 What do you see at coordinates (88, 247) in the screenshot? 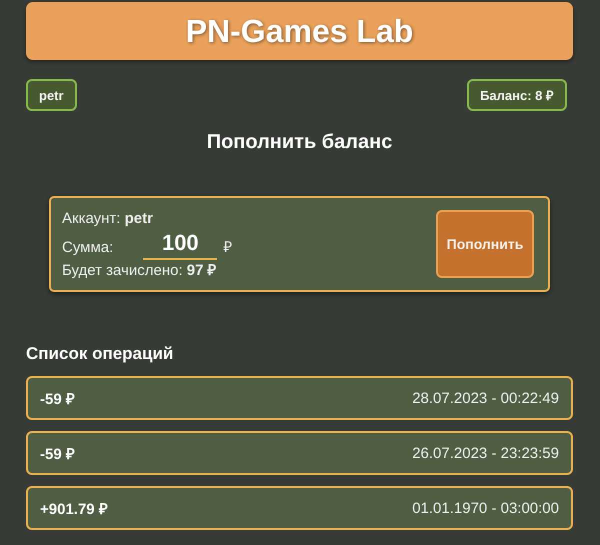
I see `amount-label: Сумма:` at bounding box center [88, 247].